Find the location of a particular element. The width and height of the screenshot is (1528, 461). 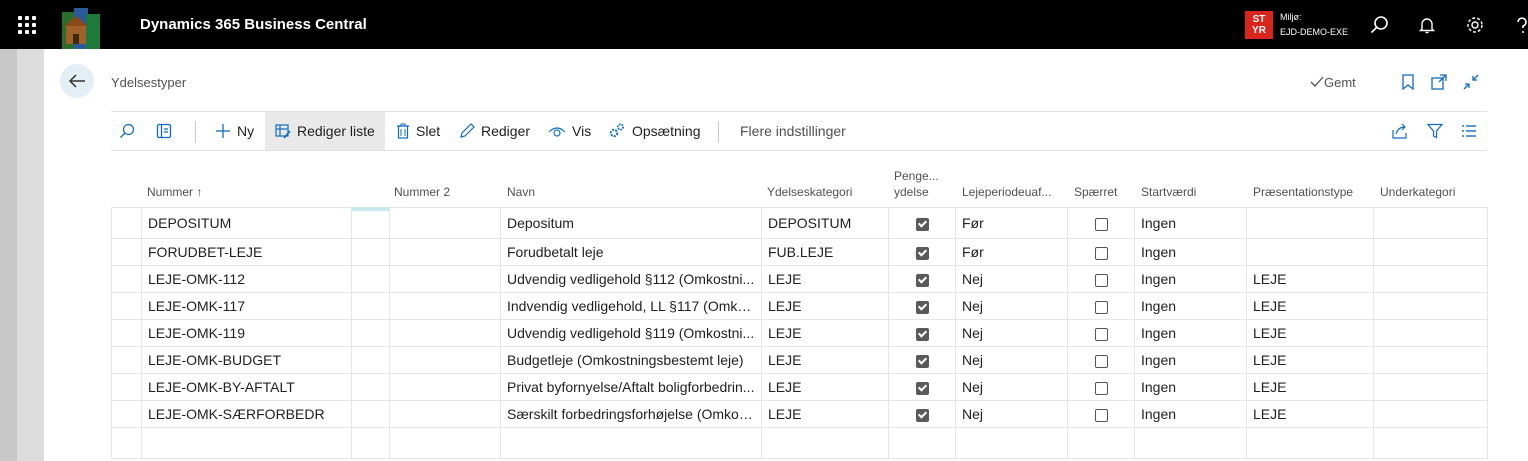

share-icon is located at coordinates (1400, 131).